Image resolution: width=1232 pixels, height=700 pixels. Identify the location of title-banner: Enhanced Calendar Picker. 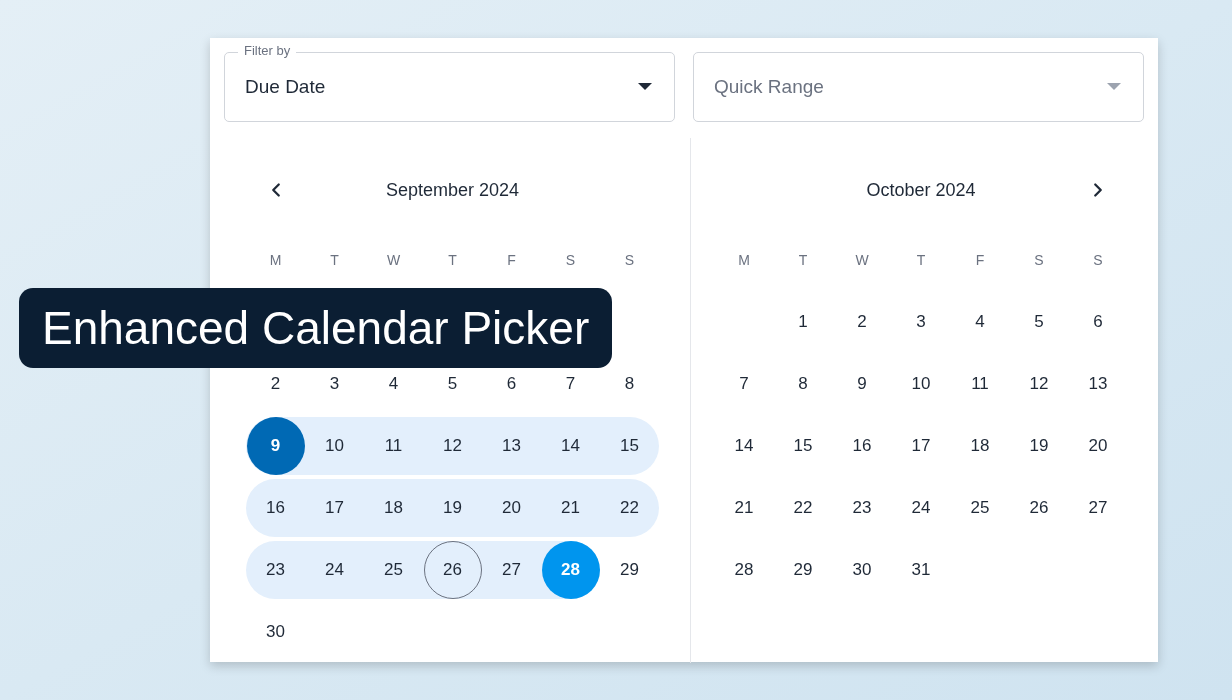
(316, 328).